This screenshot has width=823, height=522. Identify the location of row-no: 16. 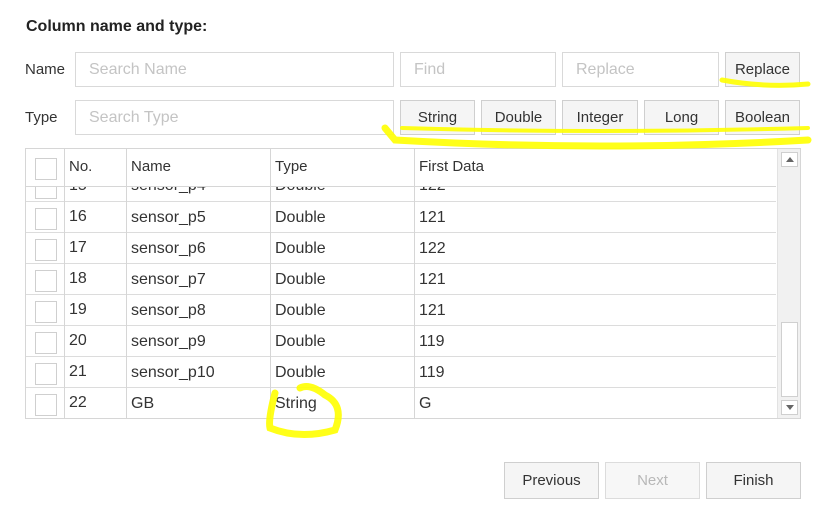
(78, 216).